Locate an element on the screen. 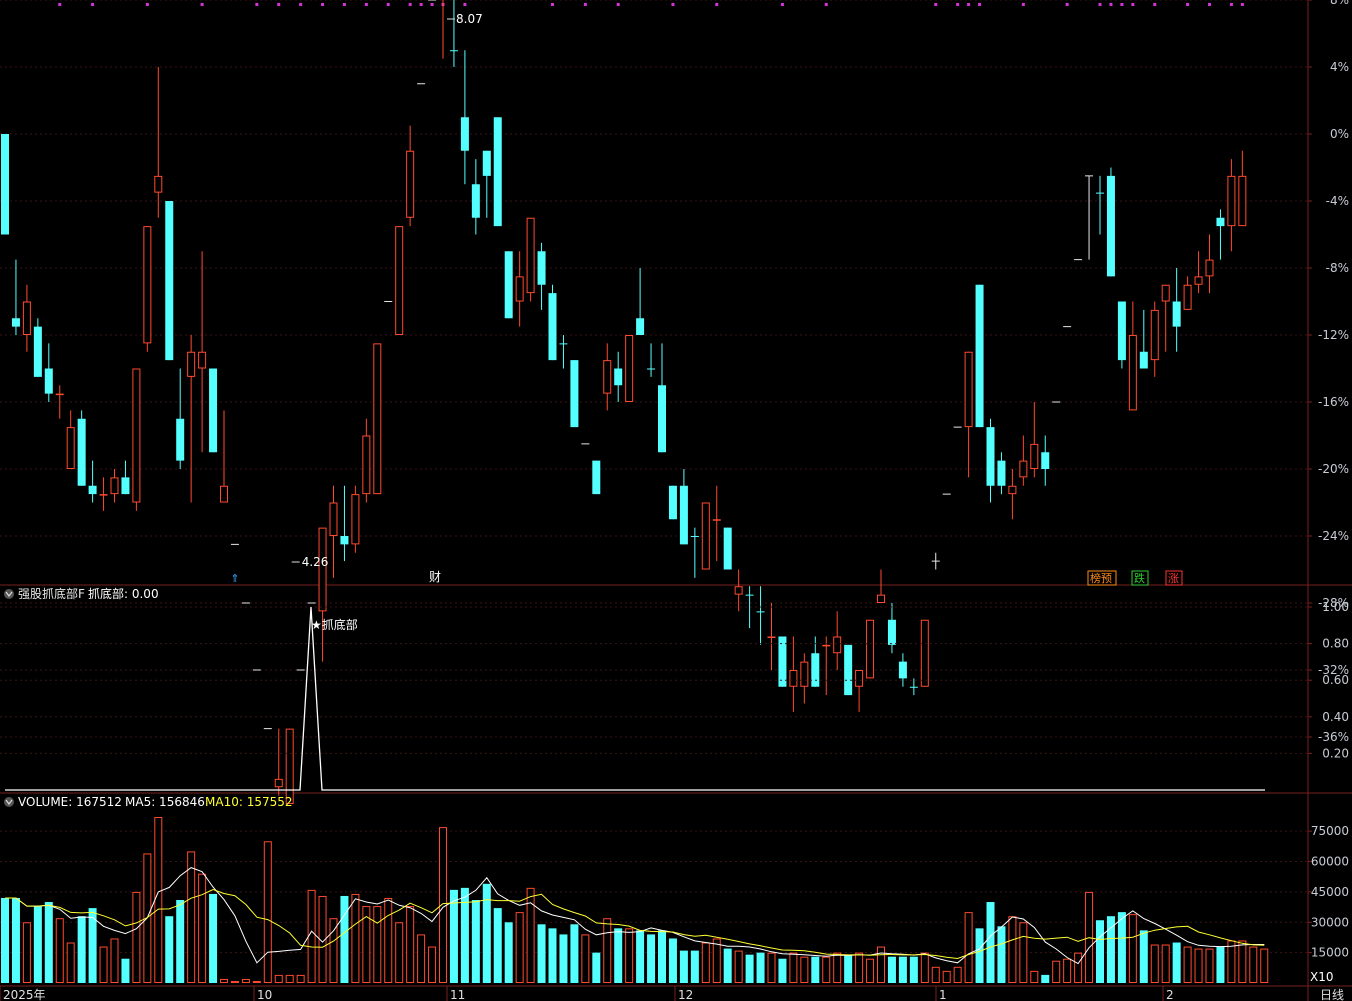  price-tick-label: -36% is located at coordinates (1333, 737).